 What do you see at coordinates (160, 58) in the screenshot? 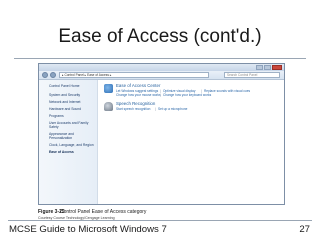
I see `title-divider` at bounding box center [160, 58].